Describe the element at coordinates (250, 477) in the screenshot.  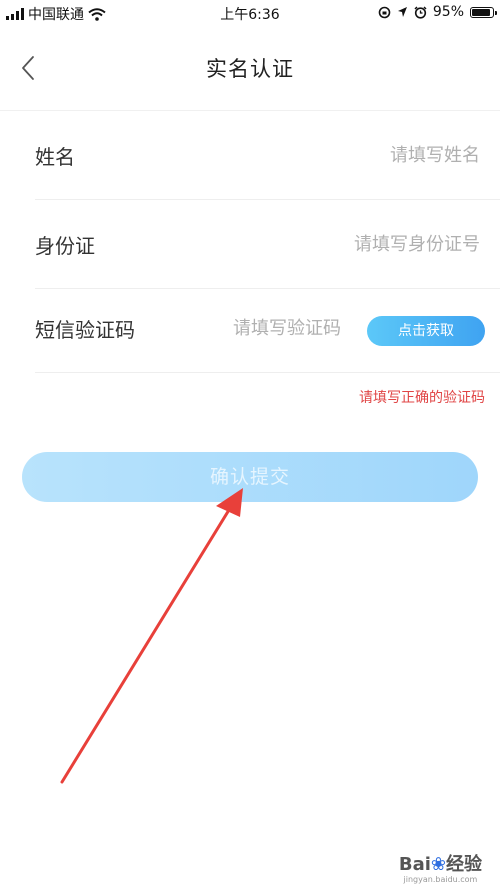
I see `submit-button: 确认提交` at that location.